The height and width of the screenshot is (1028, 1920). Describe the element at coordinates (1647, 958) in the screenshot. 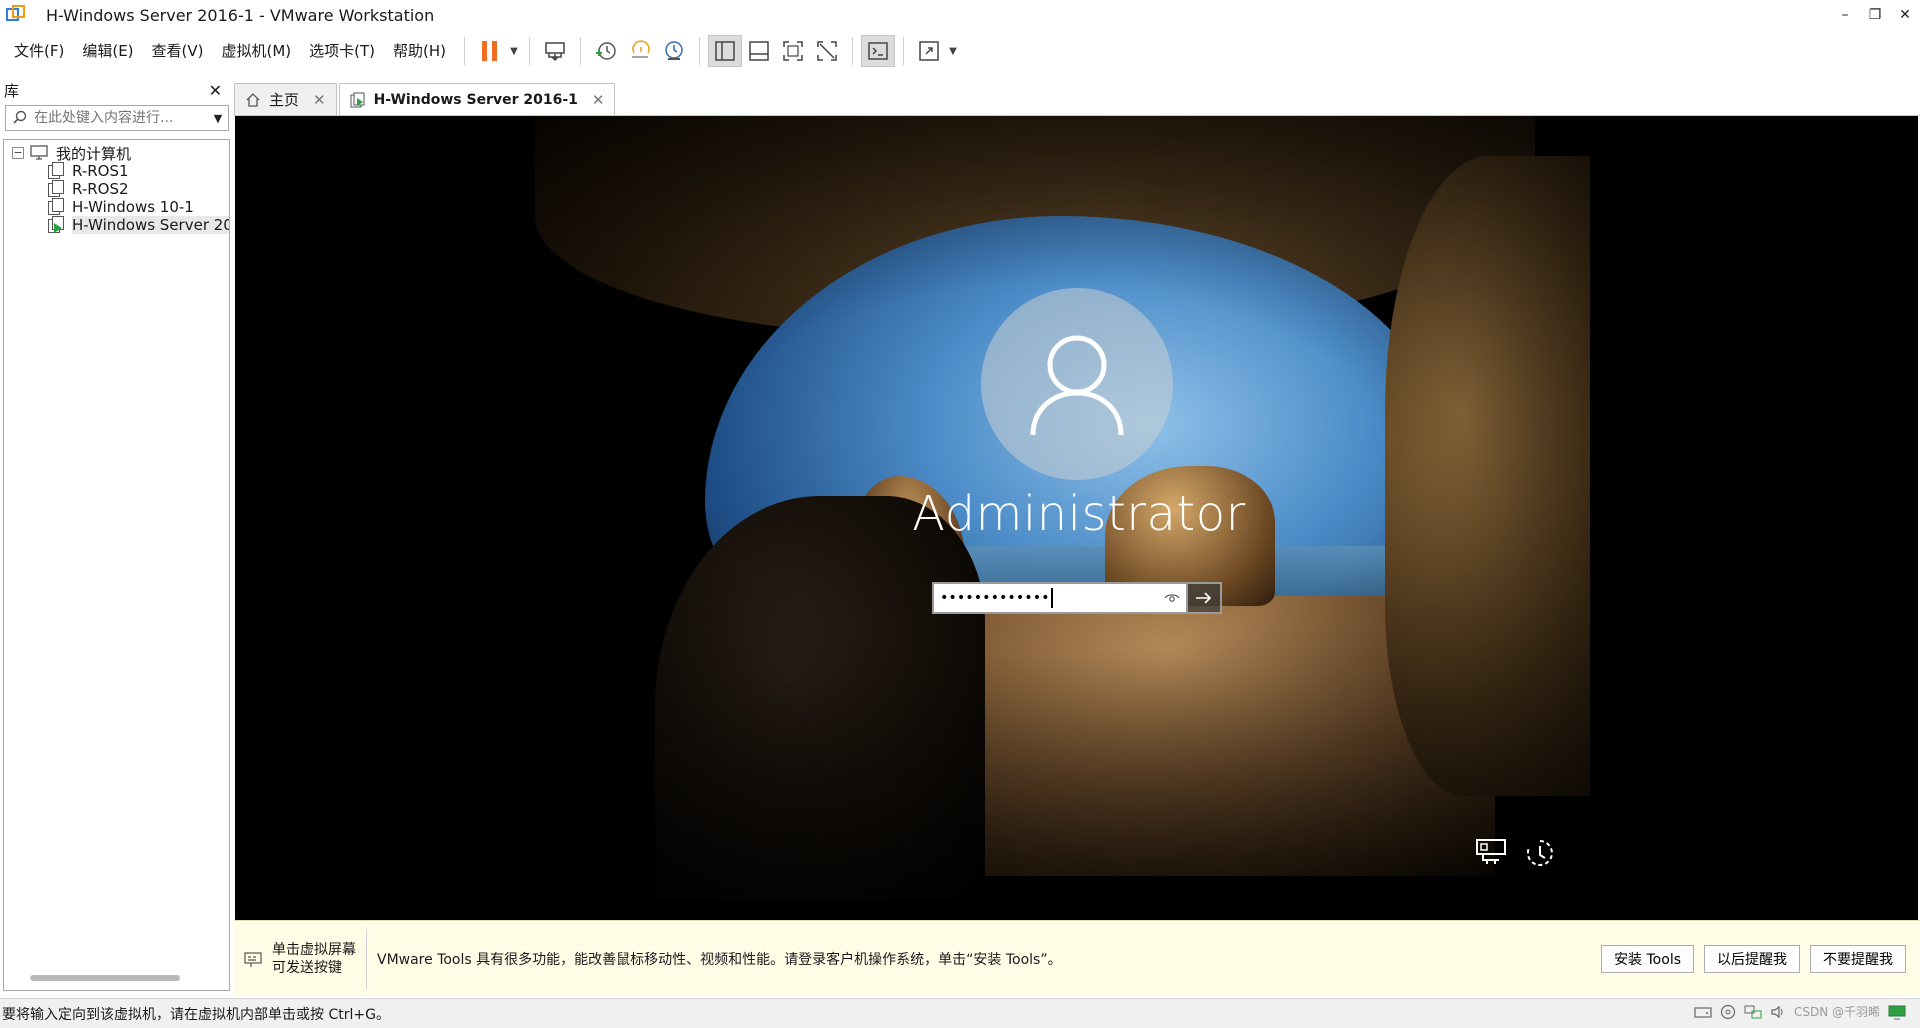

I see `install-tools-button: 安装 Tools` at that location.